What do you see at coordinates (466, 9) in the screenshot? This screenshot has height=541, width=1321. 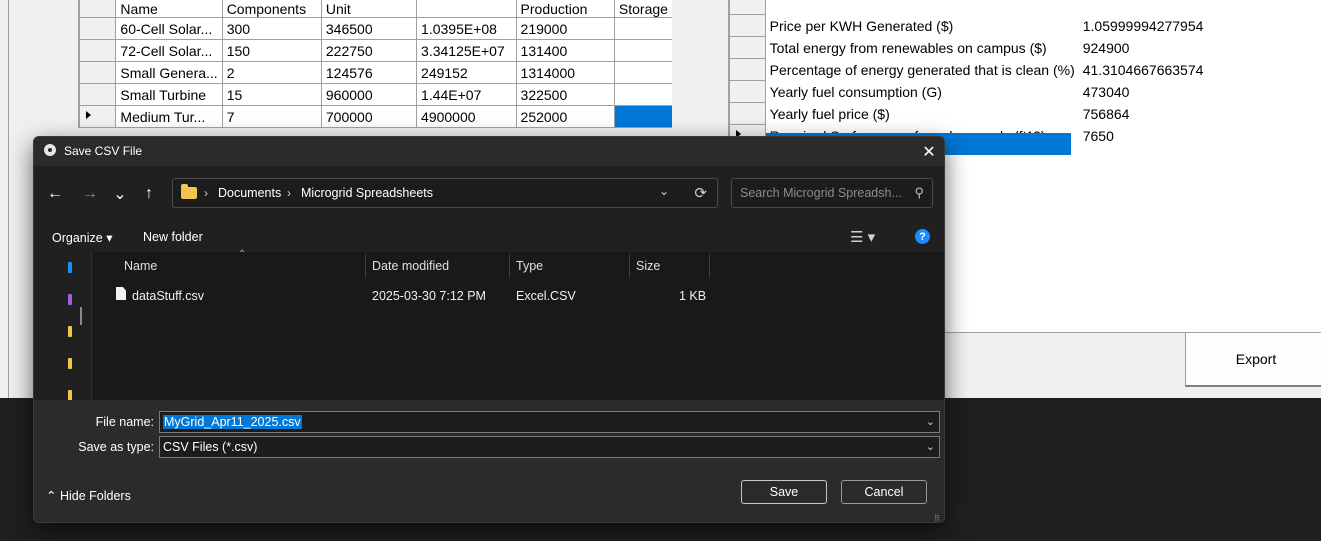 I see `column-header-total` at bounding box center [466, 9].